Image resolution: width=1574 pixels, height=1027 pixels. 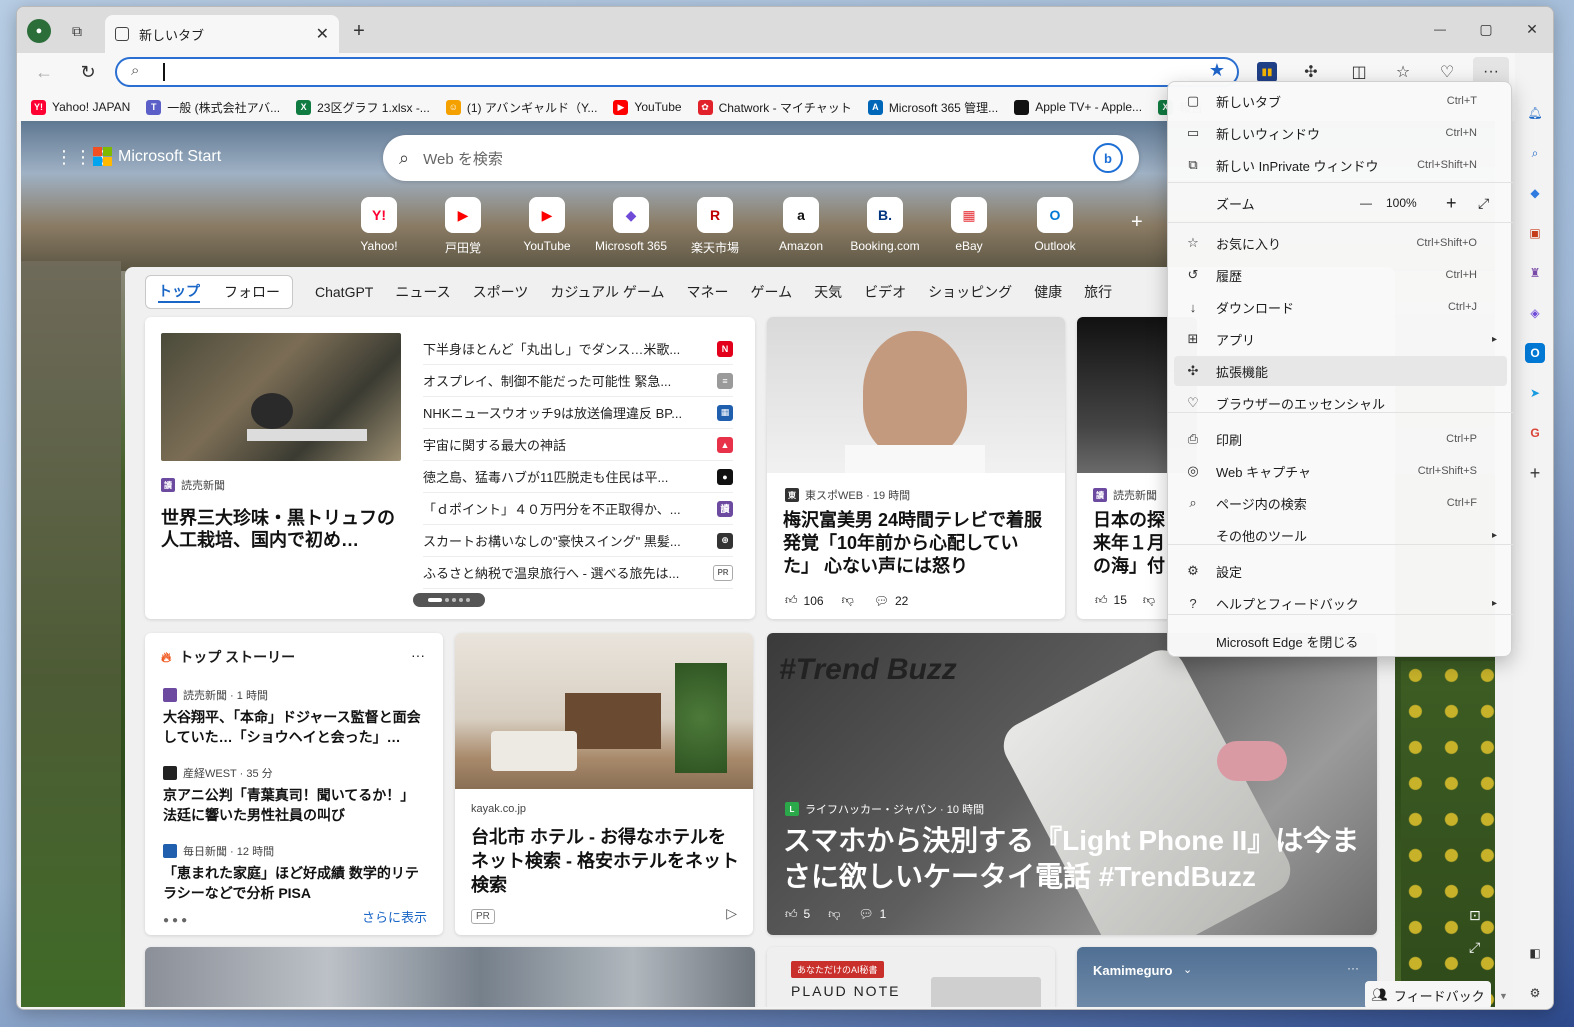 What do you see at coordinates (1403, 72) in the screenshot?
I see `favorites-icon: ☆` at bounding box center [1403, 72].